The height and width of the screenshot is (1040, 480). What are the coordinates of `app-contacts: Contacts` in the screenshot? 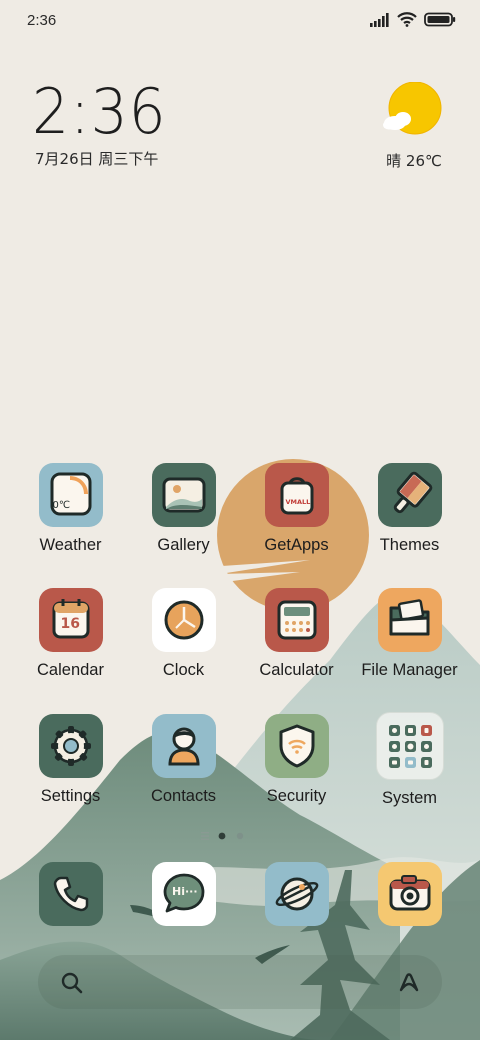 It's located at (183, 760).